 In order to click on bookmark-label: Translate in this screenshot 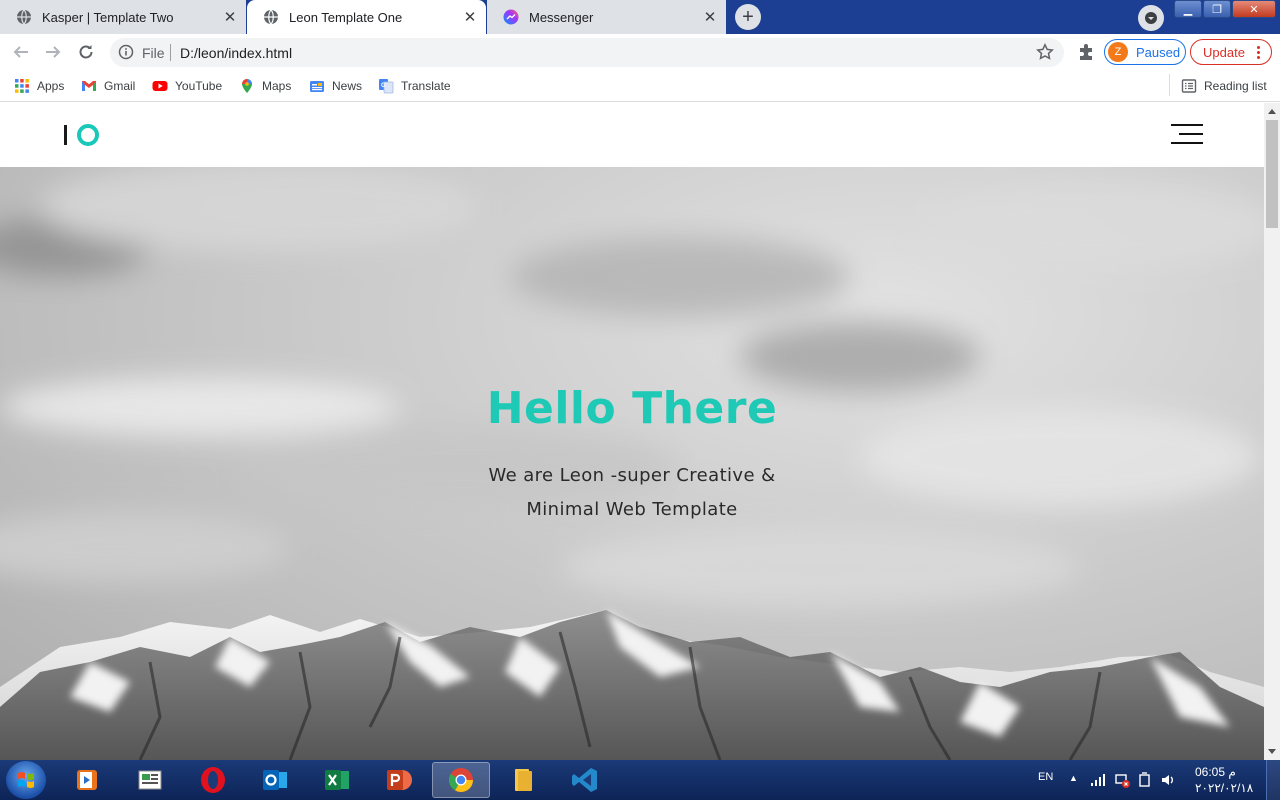, I will do `click(426, 86)`.